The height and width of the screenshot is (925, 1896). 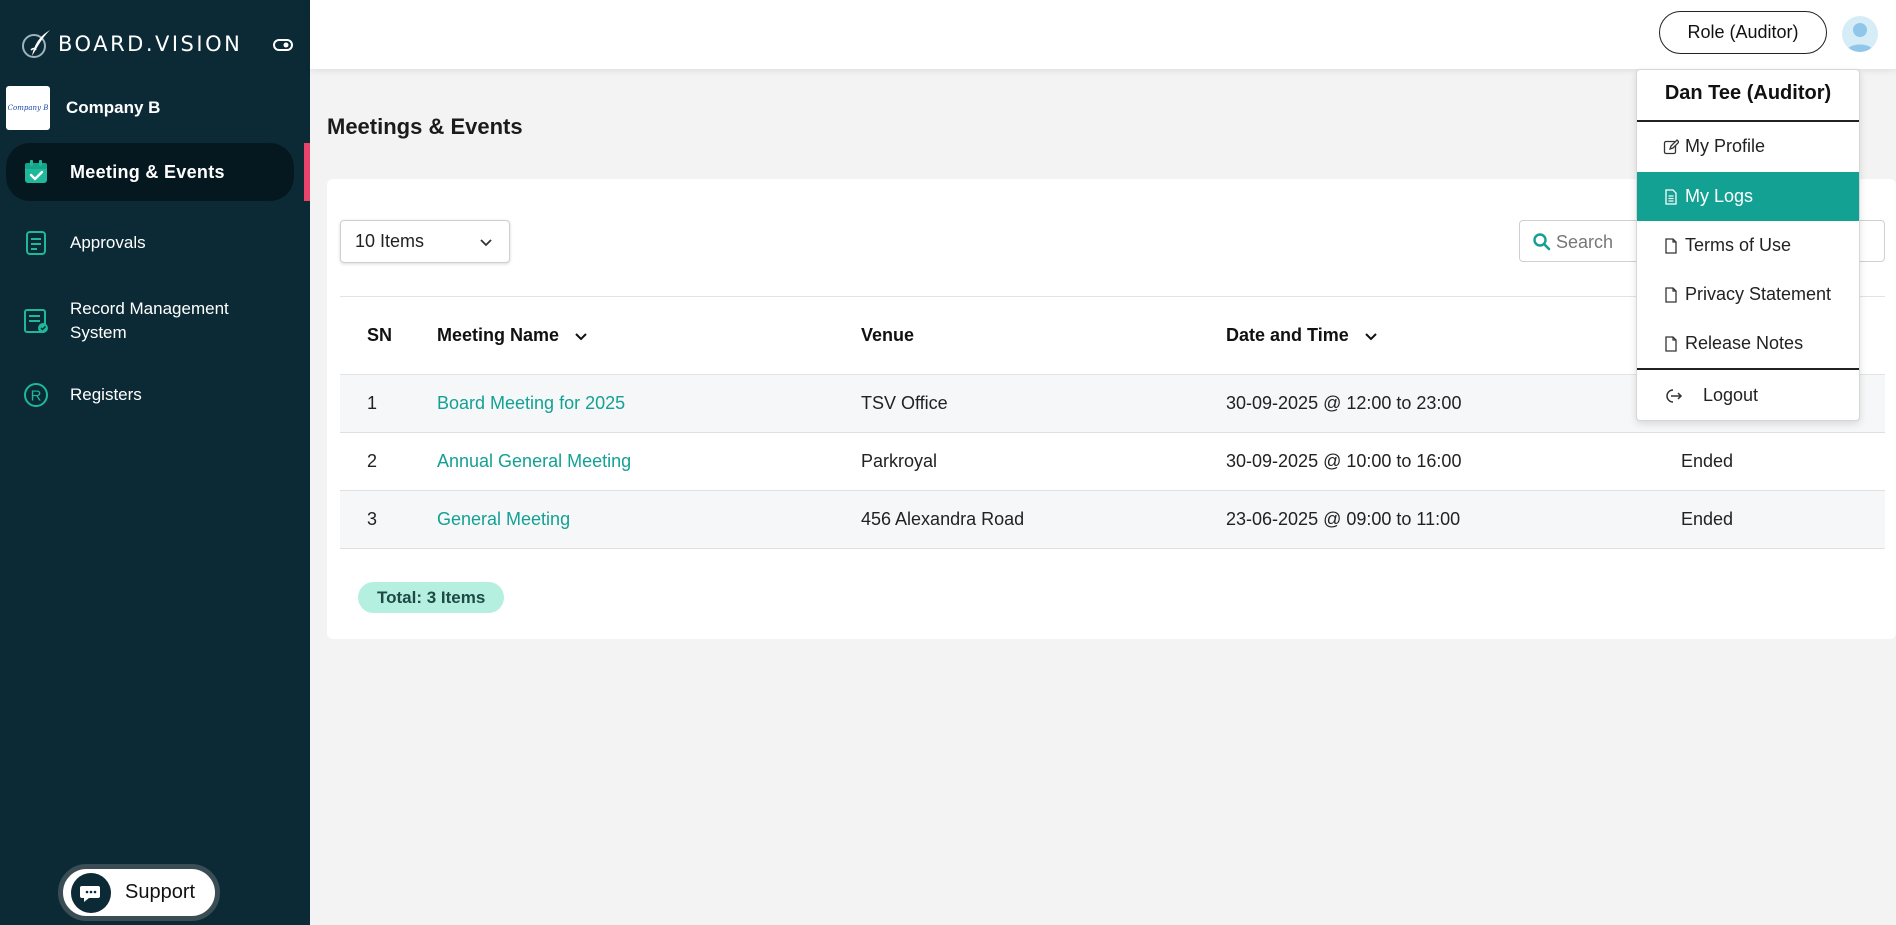 I want to click on chat-icon, so click(x=91, y=892).